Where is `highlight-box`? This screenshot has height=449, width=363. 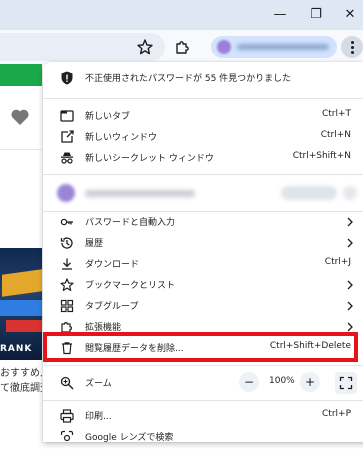 highlight-box is located at coordinates (200, 347).